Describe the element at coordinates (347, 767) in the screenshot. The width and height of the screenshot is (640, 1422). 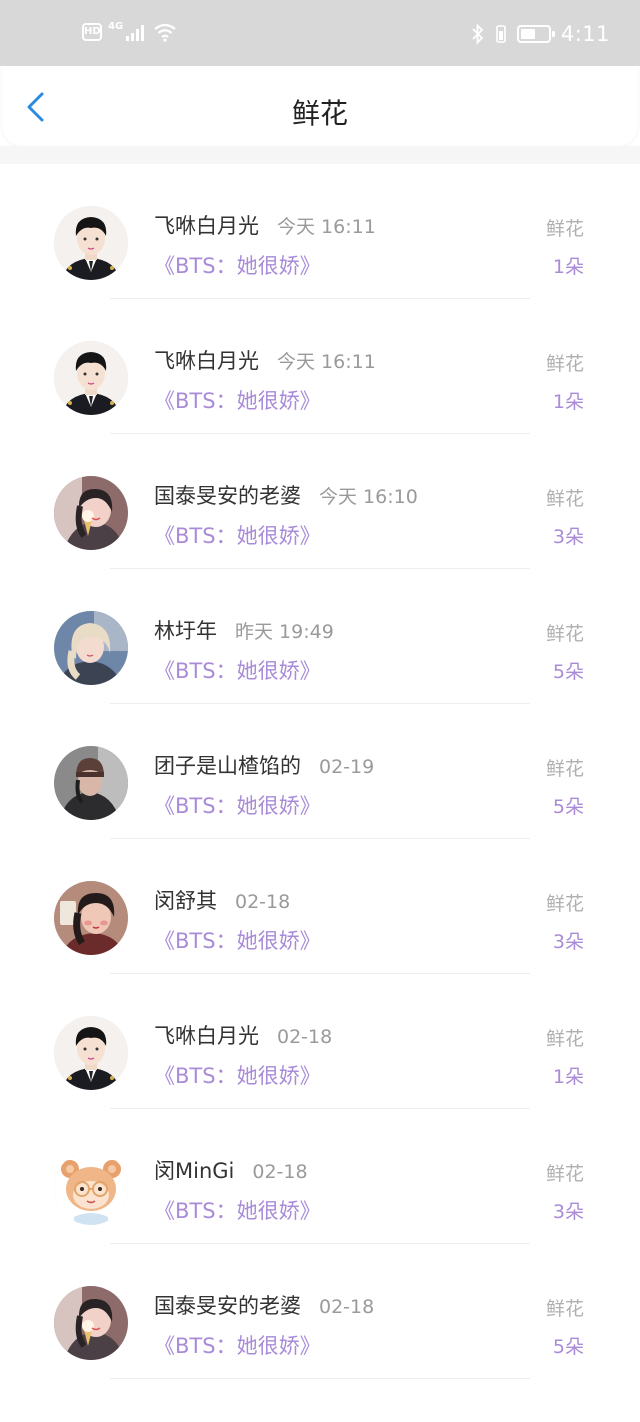
I see `timestamp: 02-19` at that location.